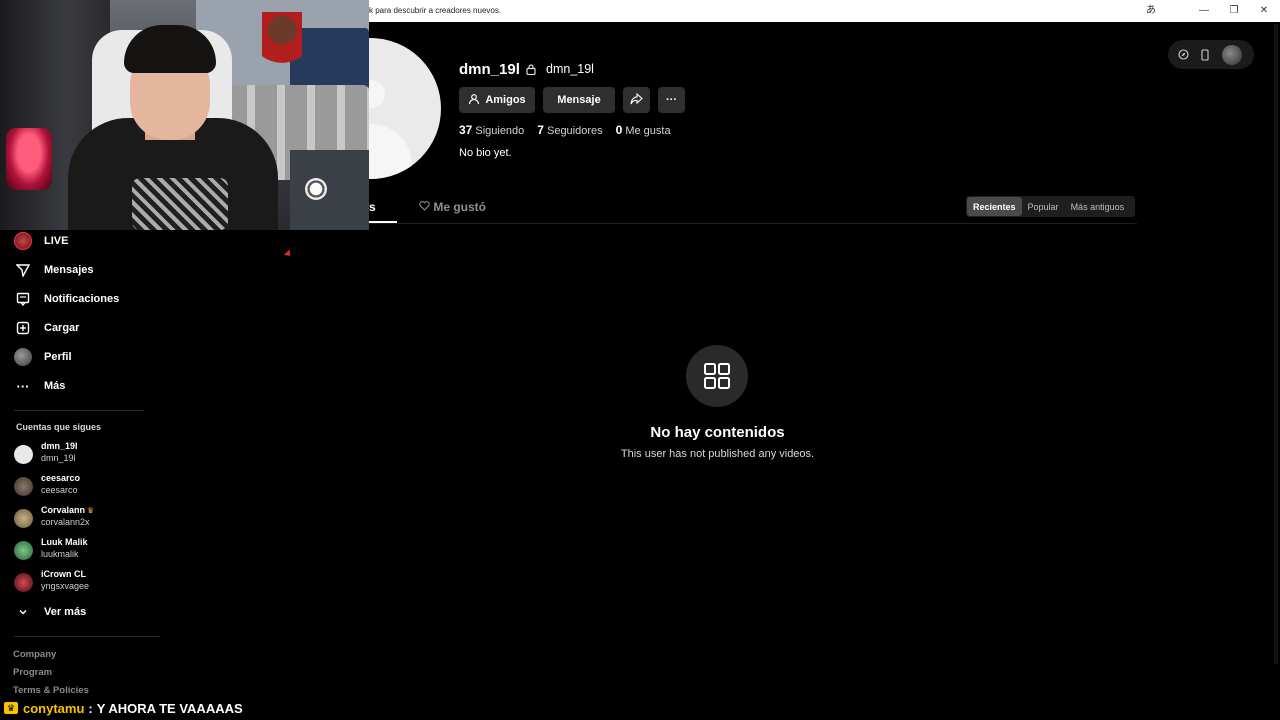 The height and width of the screenshot is (720, 1280). I want to click on mouse-cursor-icon, so click(288, 254).